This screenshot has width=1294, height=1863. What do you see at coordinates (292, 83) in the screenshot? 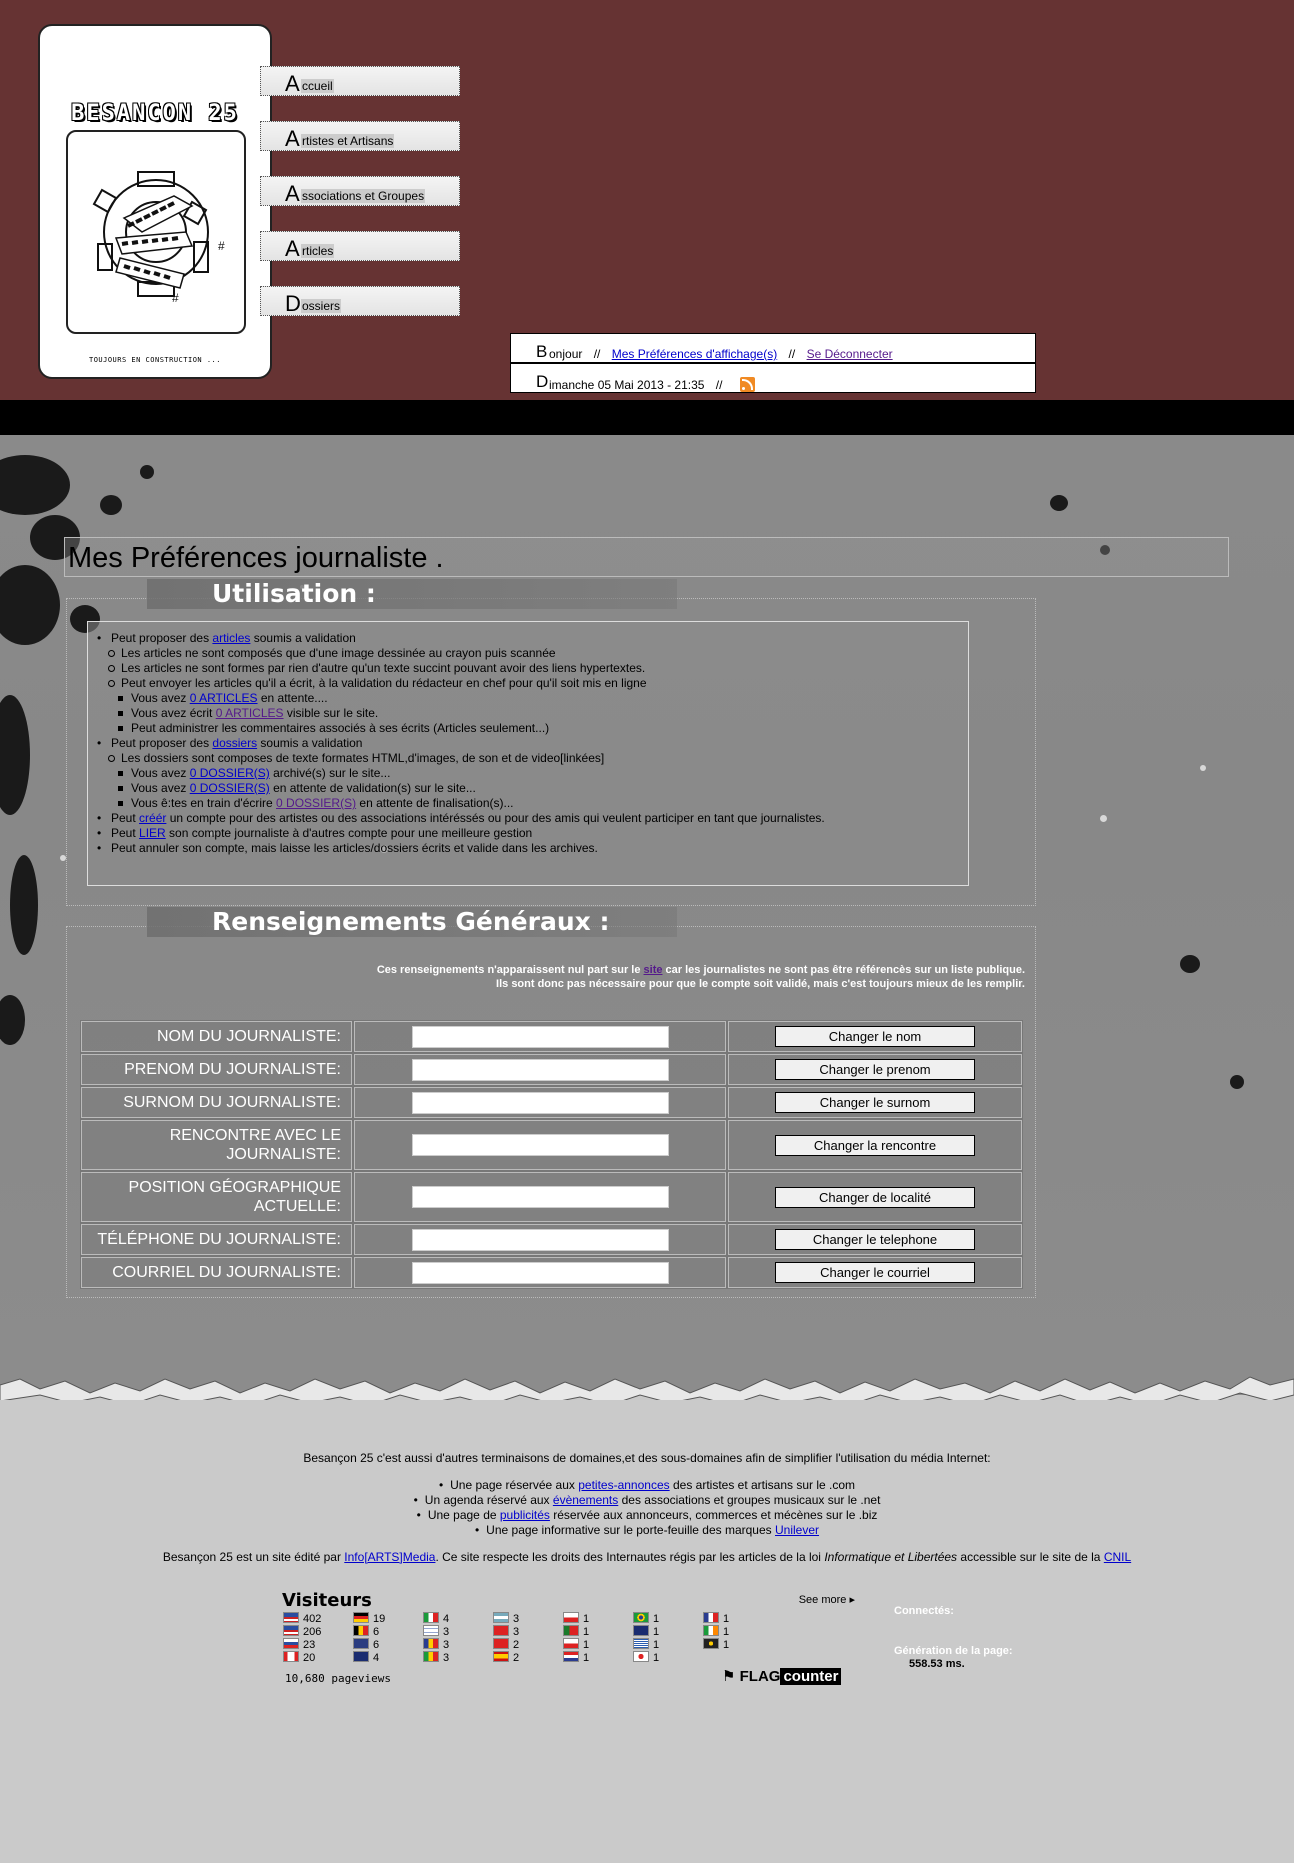
I see `nav-initial: A` at bounding box center [292, 83].